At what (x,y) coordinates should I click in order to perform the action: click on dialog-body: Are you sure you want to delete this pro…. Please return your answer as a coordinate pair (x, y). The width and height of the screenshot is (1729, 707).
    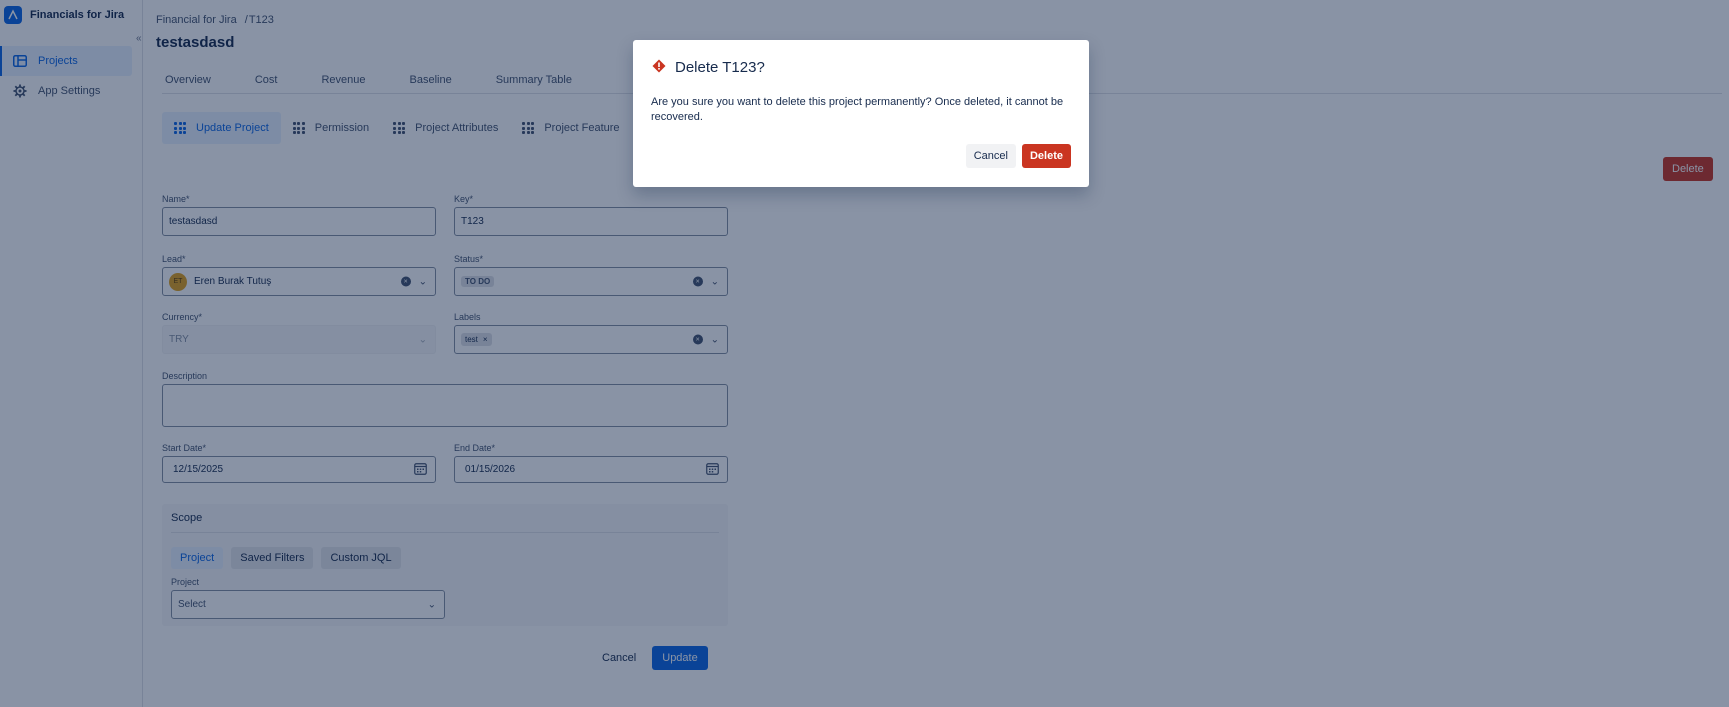
    Looking at the image, I should click on (857, 109).